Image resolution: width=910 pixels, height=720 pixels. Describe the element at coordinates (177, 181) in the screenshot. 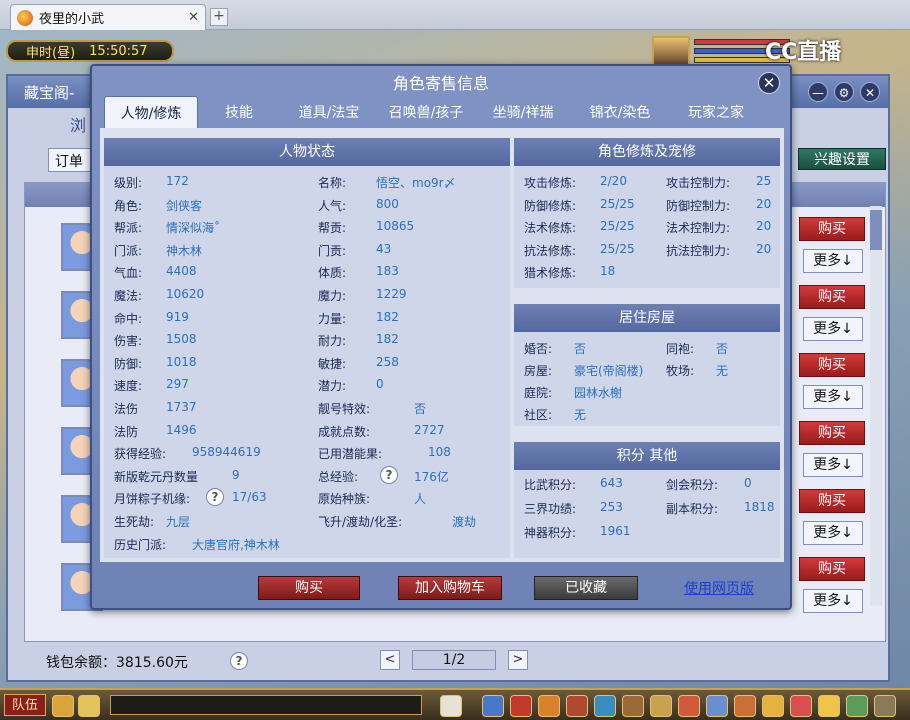

I see `stat-value: 172` at that location.